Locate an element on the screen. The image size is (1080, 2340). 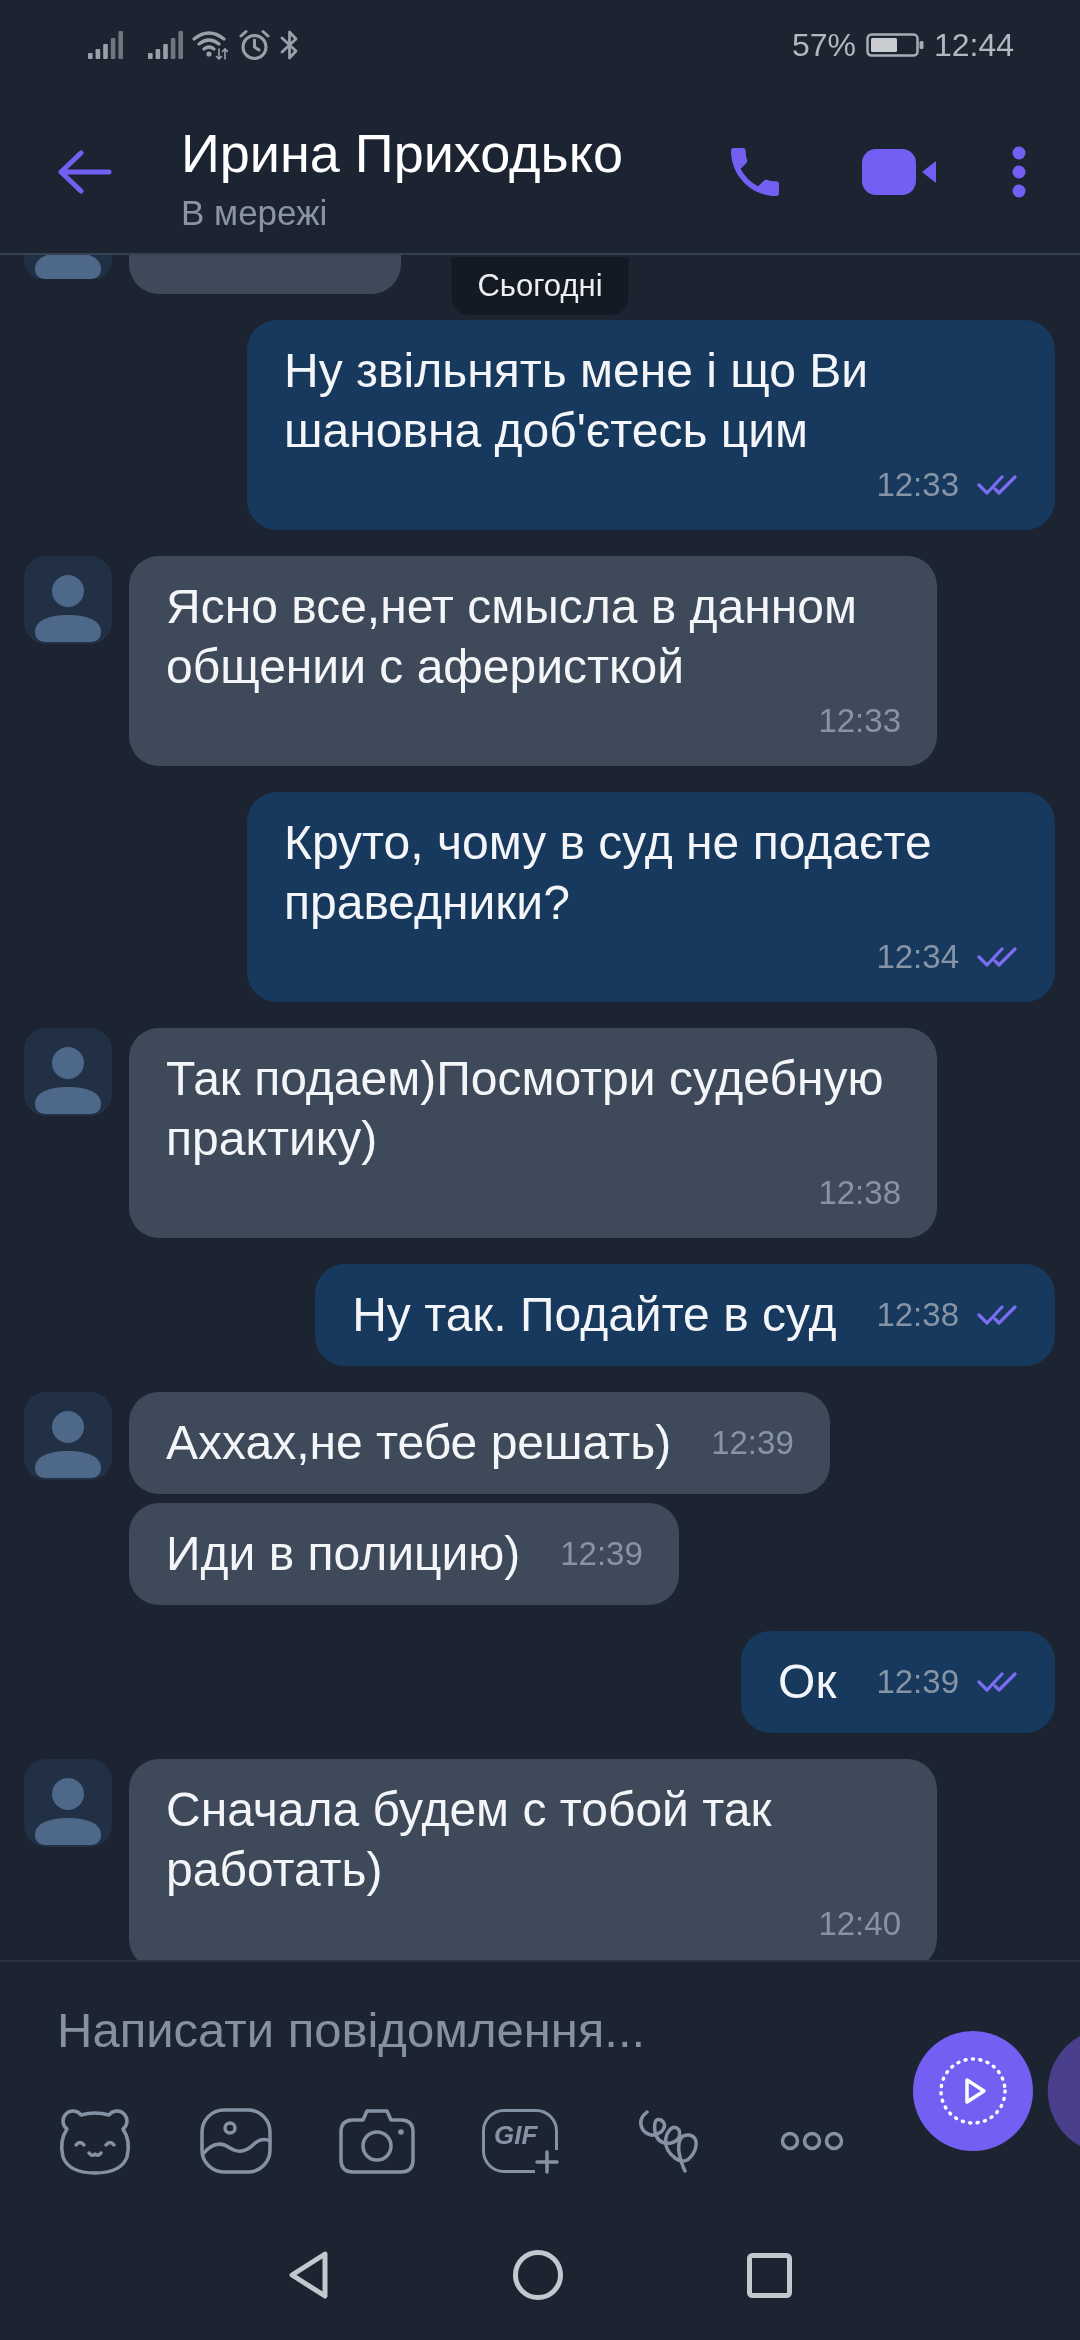
bear-face-icon is located at coordinates (95, 2141).